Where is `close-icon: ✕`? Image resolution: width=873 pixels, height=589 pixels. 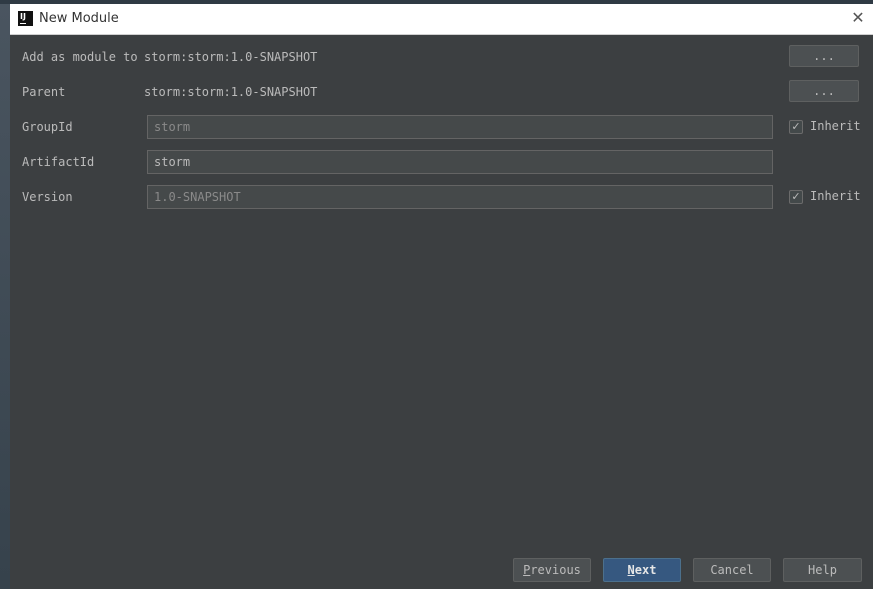 close-icon: ✕ is located at coordinates (858, 18).